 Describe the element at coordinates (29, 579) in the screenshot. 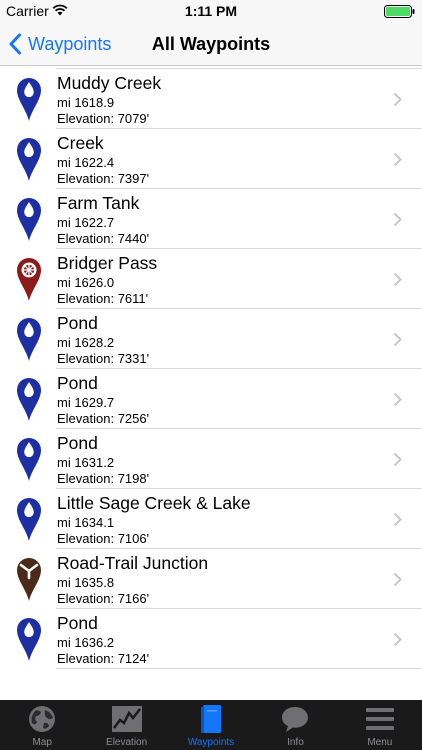

I see `trail-junction-icon` at that location.